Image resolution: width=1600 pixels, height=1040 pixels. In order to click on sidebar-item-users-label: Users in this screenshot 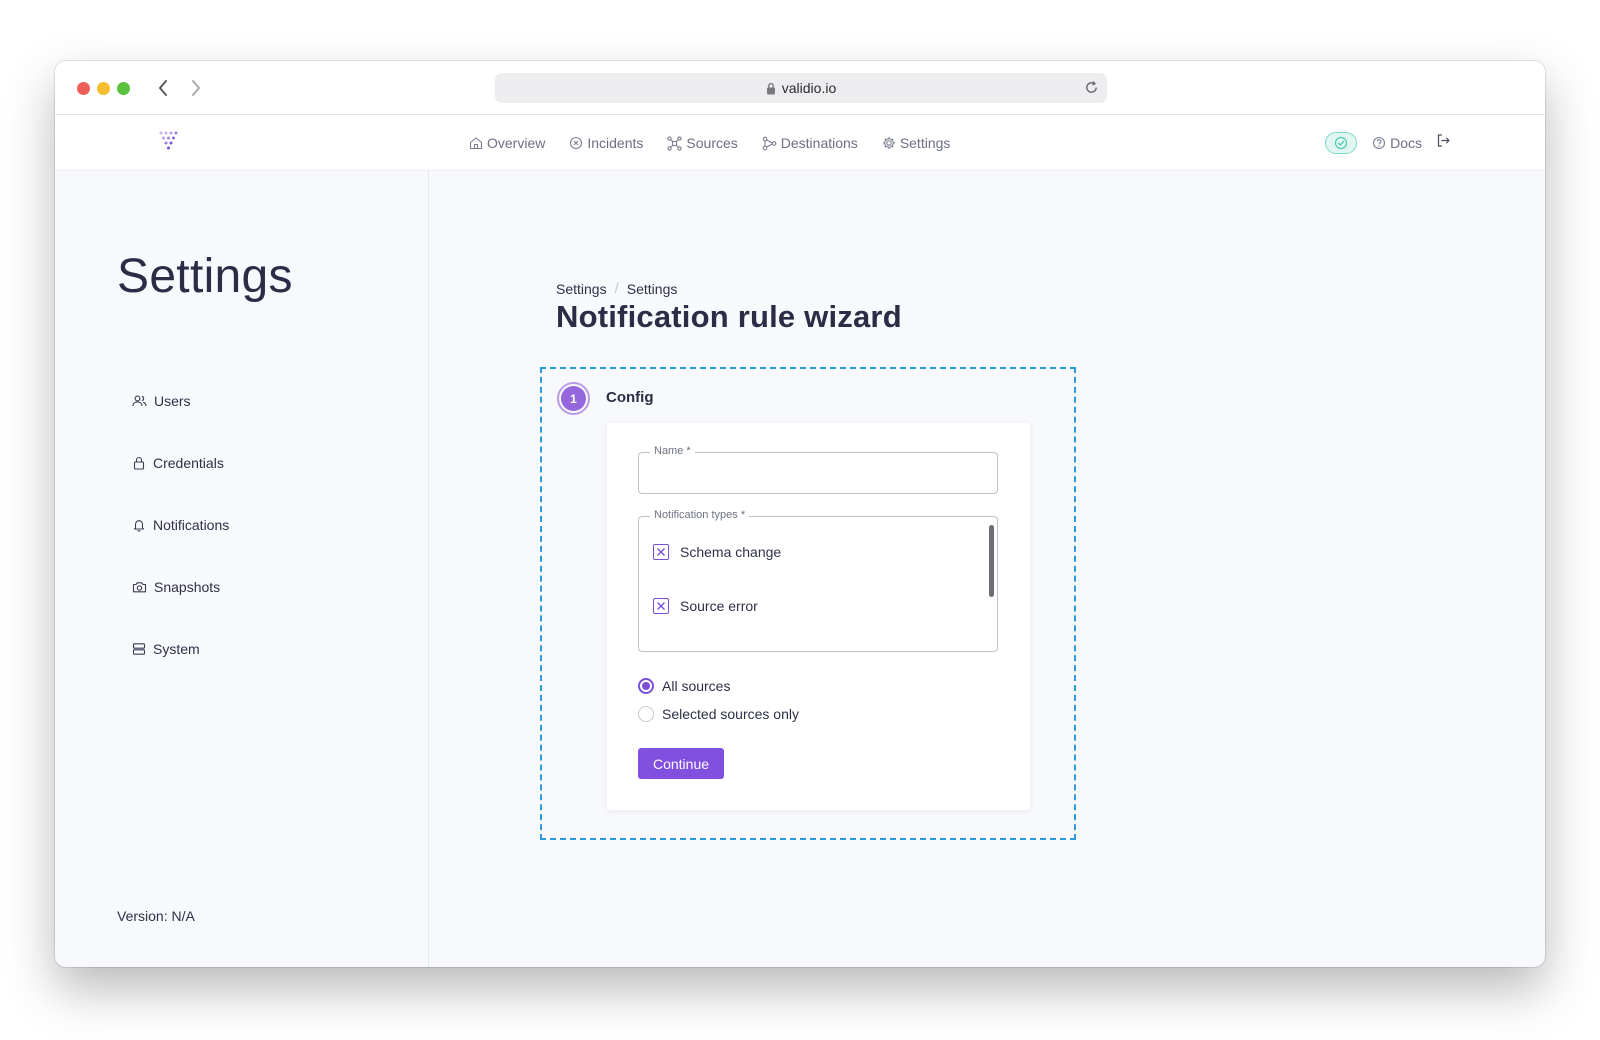, I will do `click(172, 401)`.